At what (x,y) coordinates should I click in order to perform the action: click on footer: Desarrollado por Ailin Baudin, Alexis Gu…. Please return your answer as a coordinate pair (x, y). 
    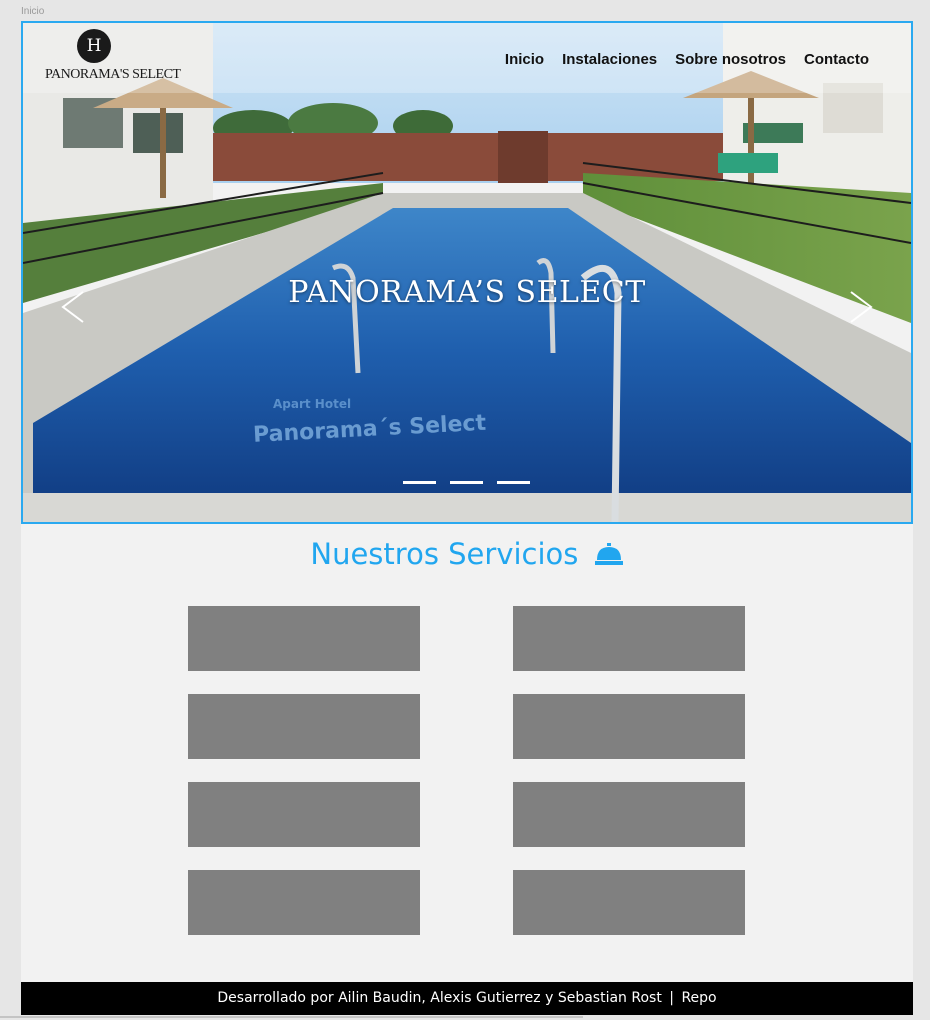
    Looking at the image, I should click on (467, 998).